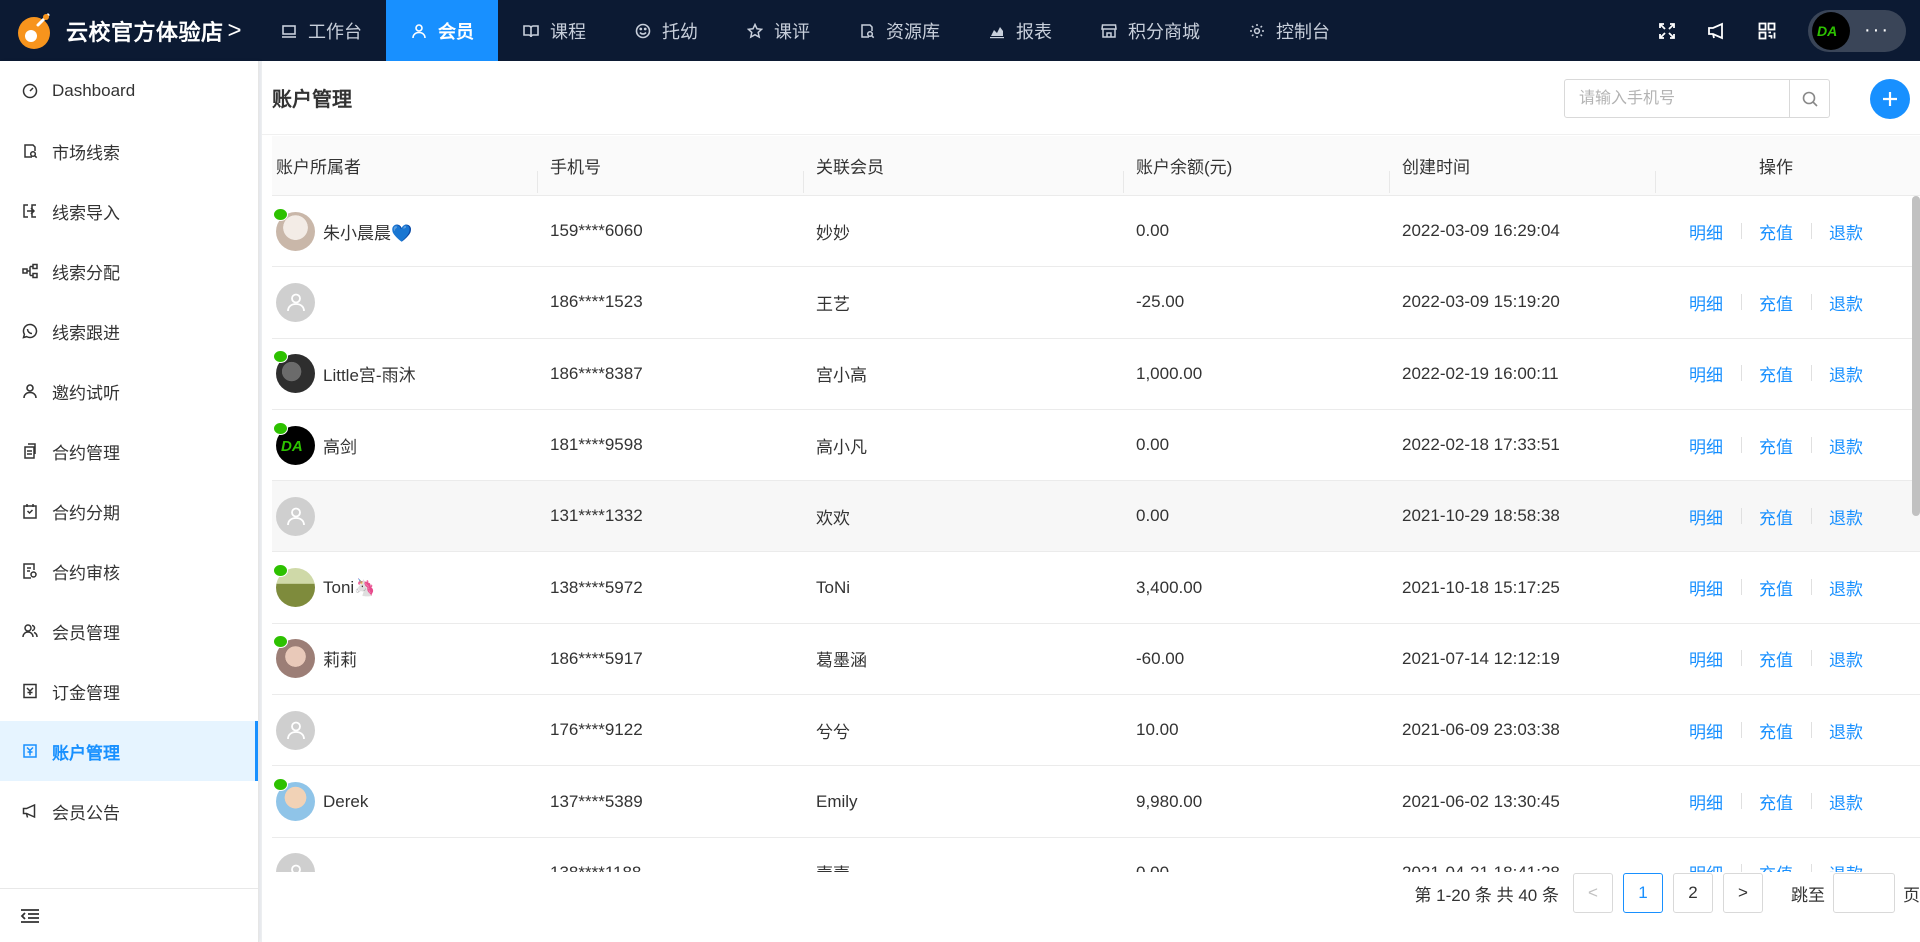 The height and width of the screenshot is (942, 1920). Describe the element at coordinates (442, 30) in the screenshot. I see `nav-item-1: 会员` at that location.